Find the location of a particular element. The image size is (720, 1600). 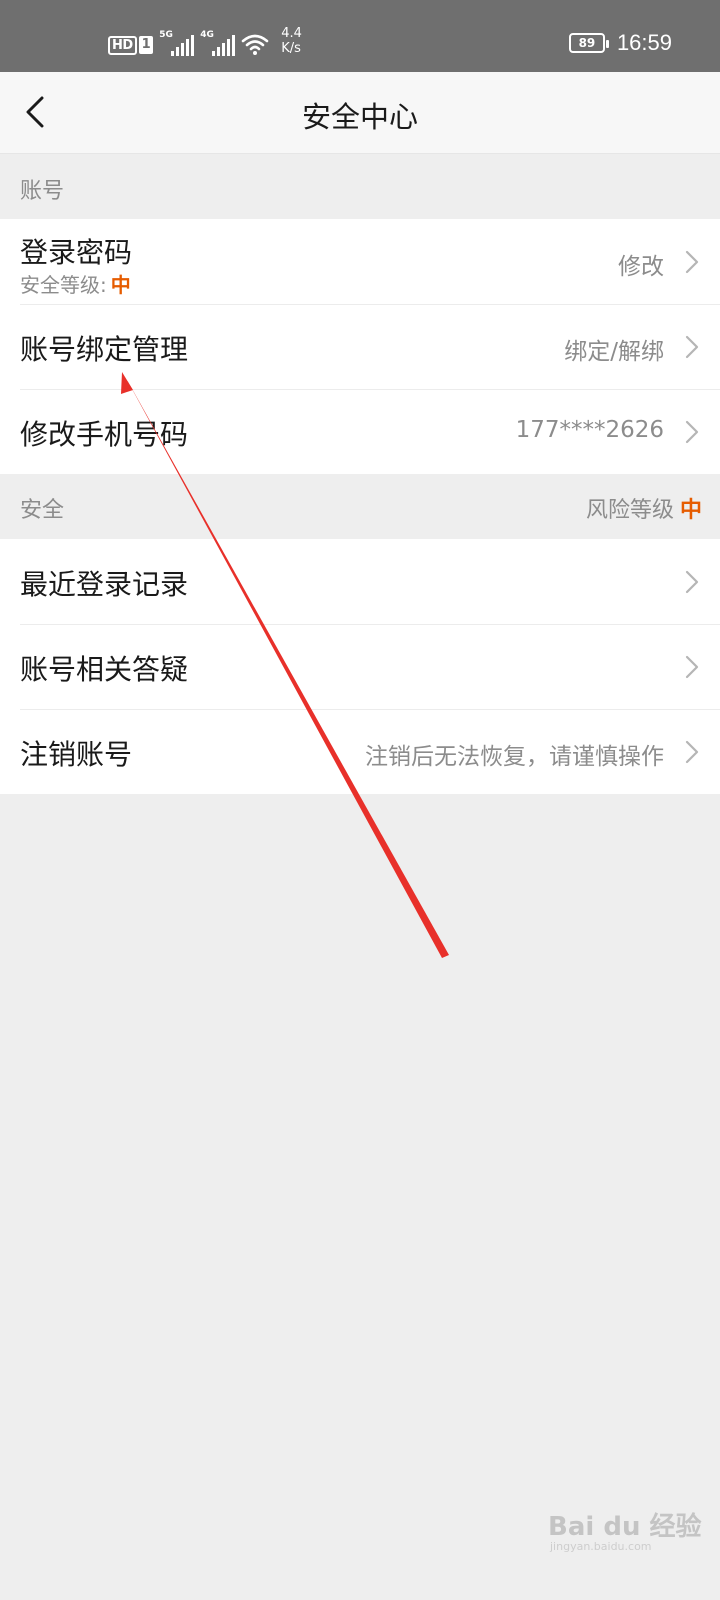

status-right: 89 16:59 is located at coordinates (620, 43).